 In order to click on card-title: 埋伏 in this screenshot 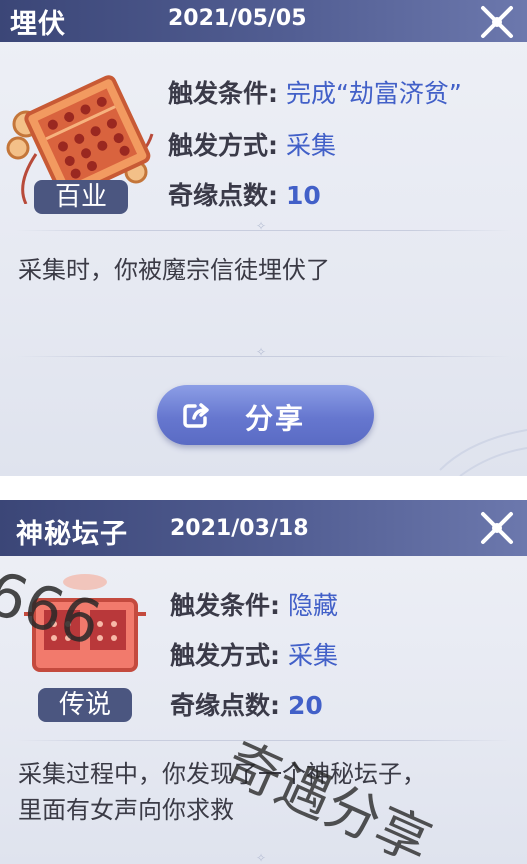, I will do `click(38, 24)`.